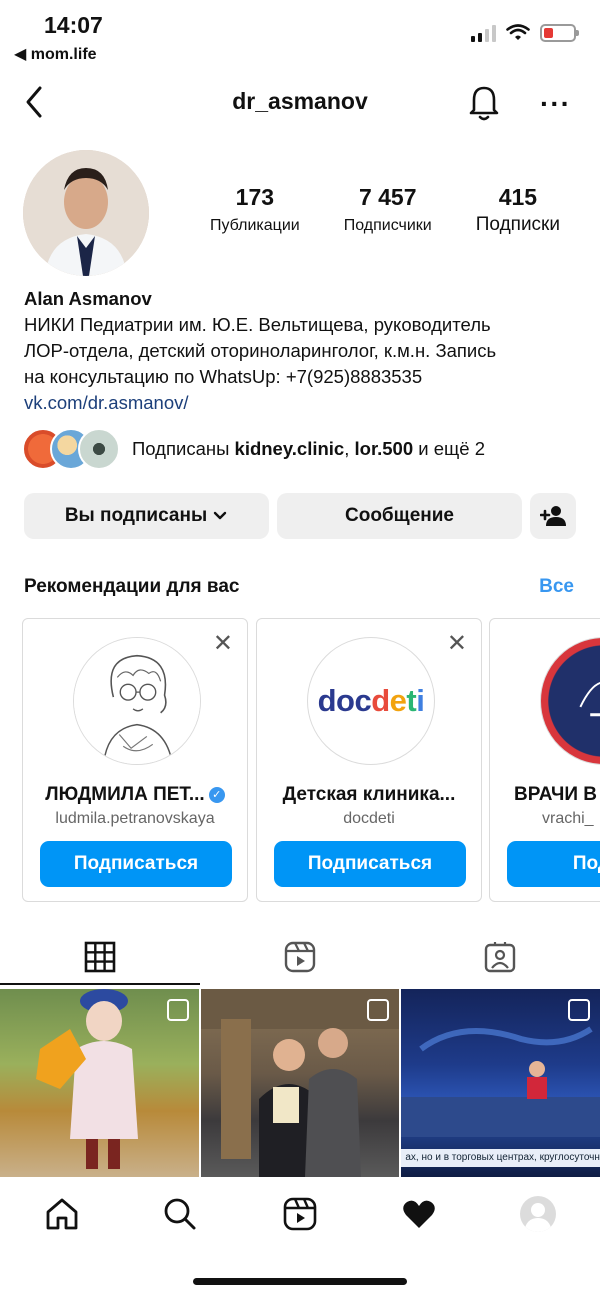  I want to click on status-time: 14:07, so click(73, 25).